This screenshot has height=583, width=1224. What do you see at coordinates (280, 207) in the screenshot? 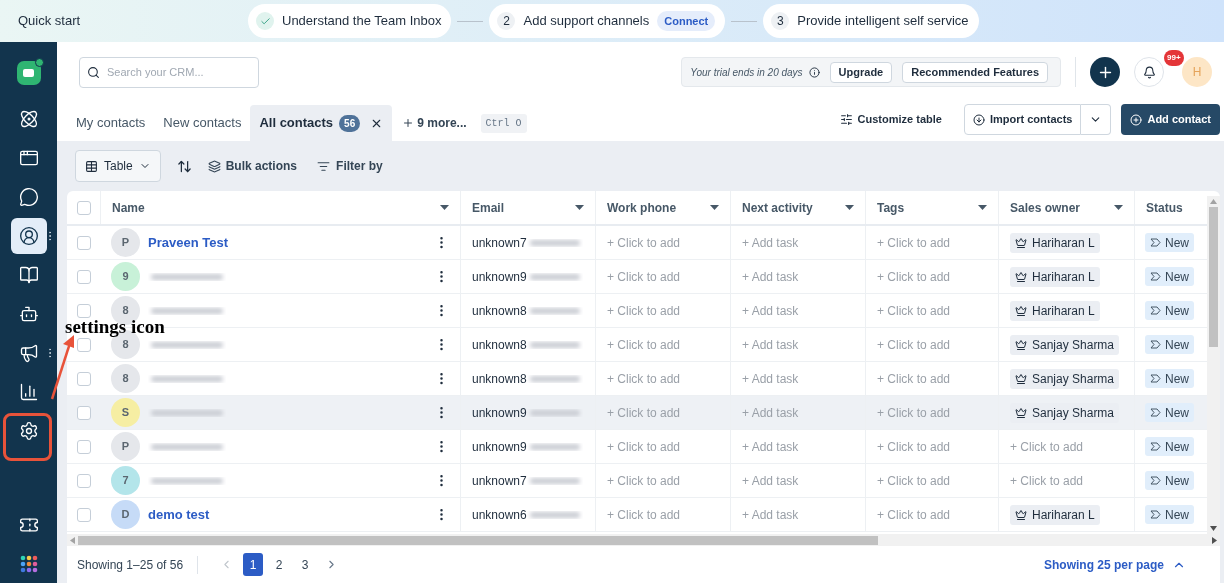
I see `column-header: Name` at bounding box center [280, 207].